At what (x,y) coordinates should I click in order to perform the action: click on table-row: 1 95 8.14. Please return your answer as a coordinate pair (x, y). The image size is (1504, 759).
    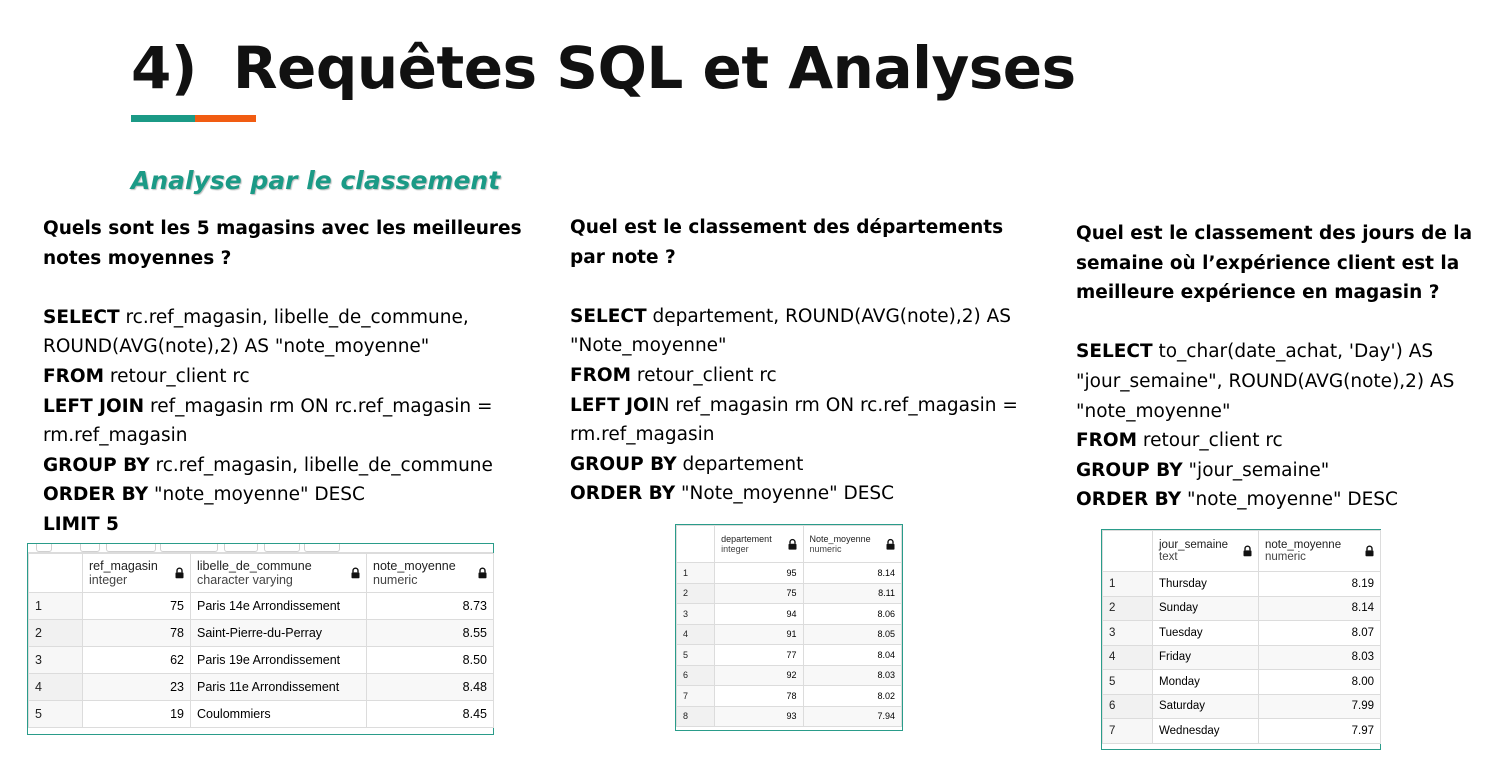
    Looking at the image, I should click on (789, 573).